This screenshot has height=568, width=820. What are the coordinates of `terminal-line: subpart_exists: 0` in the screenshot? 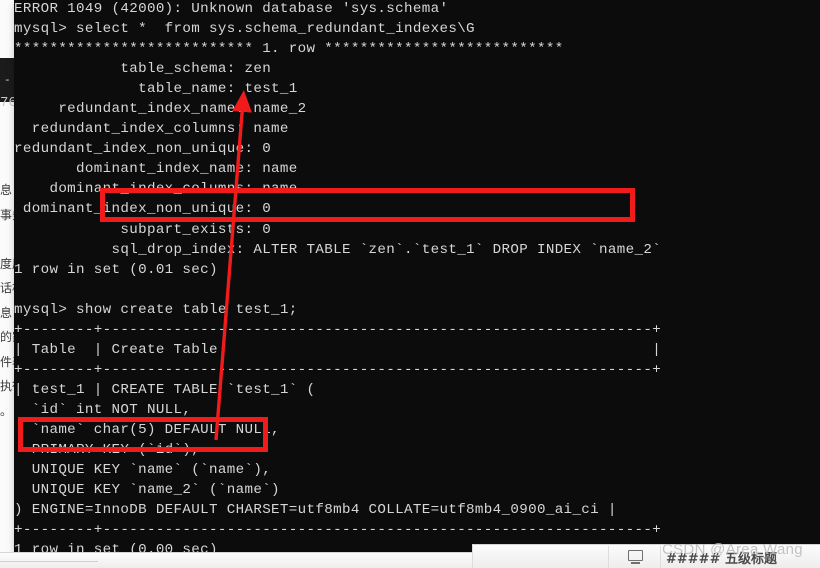 It's located at (143, 229).